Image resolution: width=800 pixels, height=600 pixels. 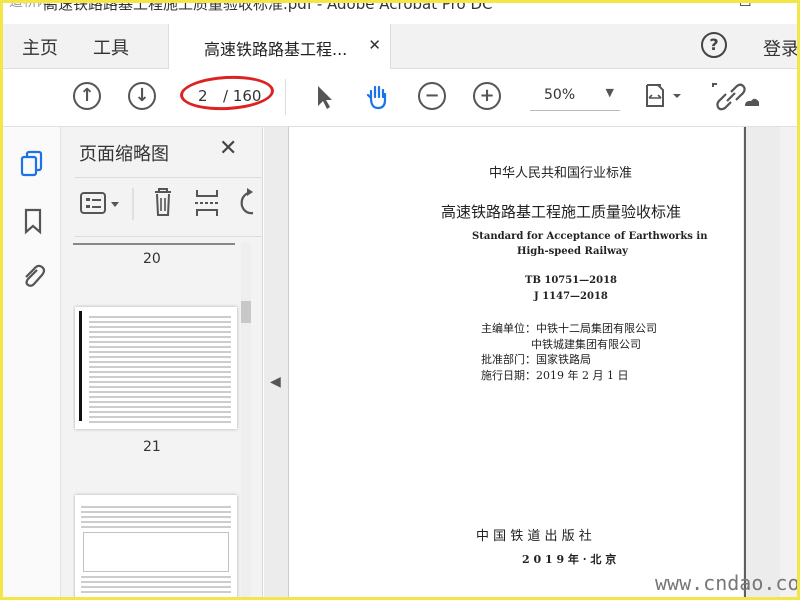 I want to click on doc-editor-unit-2: 中铁城建集团有限公司, so click(x=586, y=344).